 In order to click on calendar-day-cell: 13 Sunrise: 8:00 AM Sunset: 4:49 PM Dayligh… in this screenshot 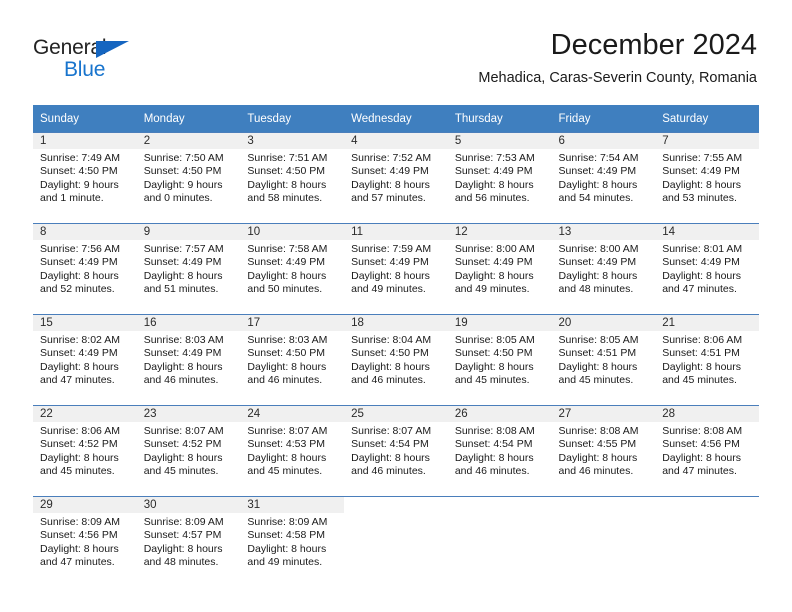, I will do `click(603, 269)`.